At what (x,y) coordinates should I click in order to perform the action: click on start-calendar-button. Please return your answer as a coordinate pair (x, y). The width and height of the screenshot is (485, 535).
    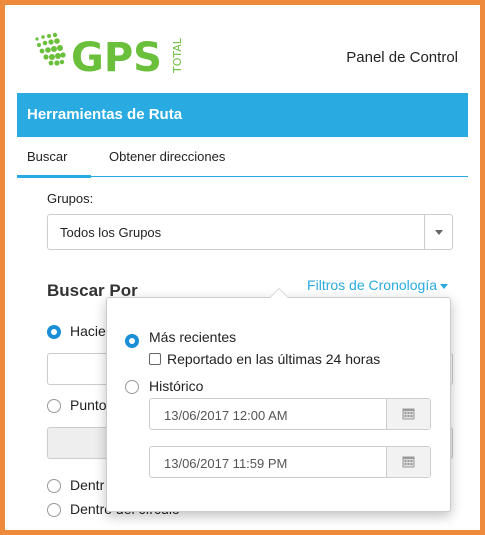
    Looking at the image, I should click on (408, 414).